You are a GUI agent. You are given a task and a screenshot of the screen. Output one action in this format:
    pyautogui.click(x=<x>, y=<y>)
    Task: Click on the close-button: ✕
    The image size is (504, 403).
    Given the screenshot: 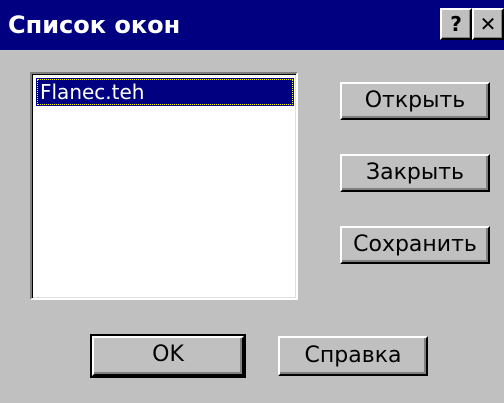 What is the action you would take?
    pyautogui.click(x=488, y=24)
    